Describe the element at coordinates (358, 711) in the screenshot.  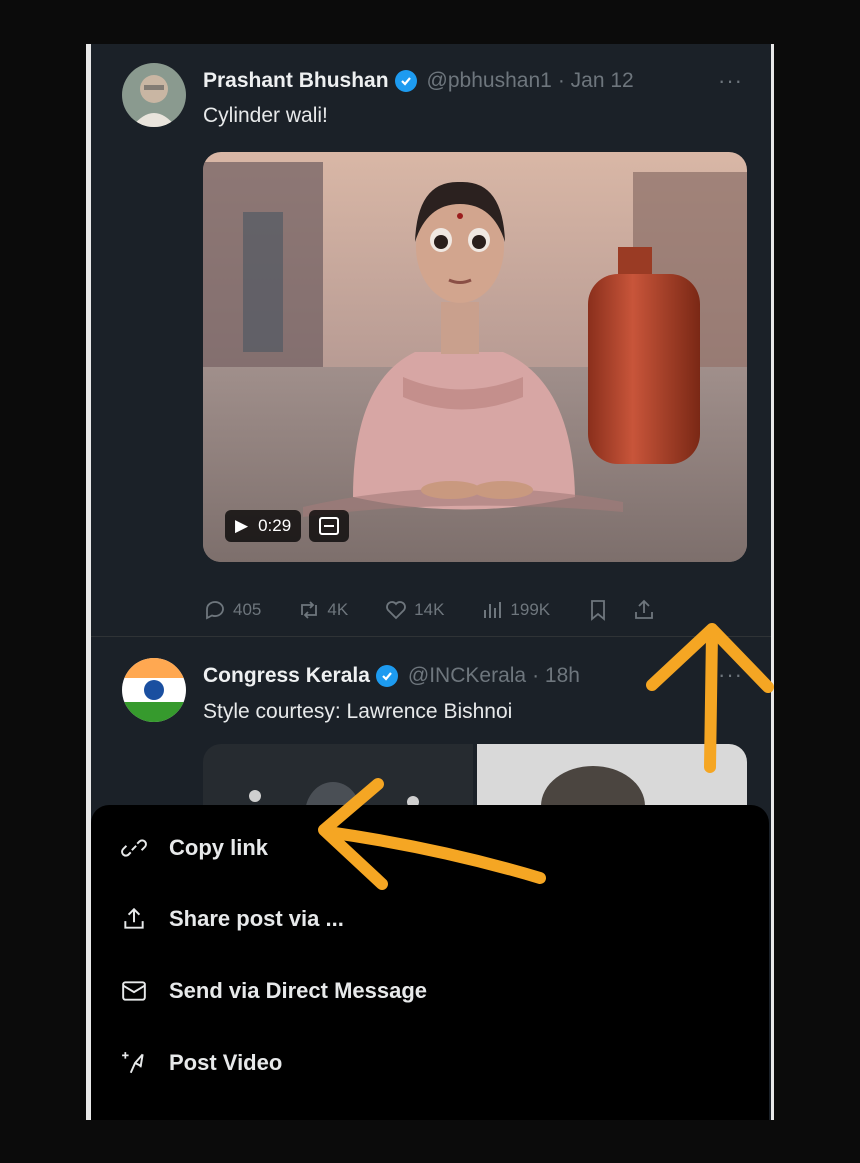
I see `post-text: Style courtesy: Lawrence Bishnoi` at that location.